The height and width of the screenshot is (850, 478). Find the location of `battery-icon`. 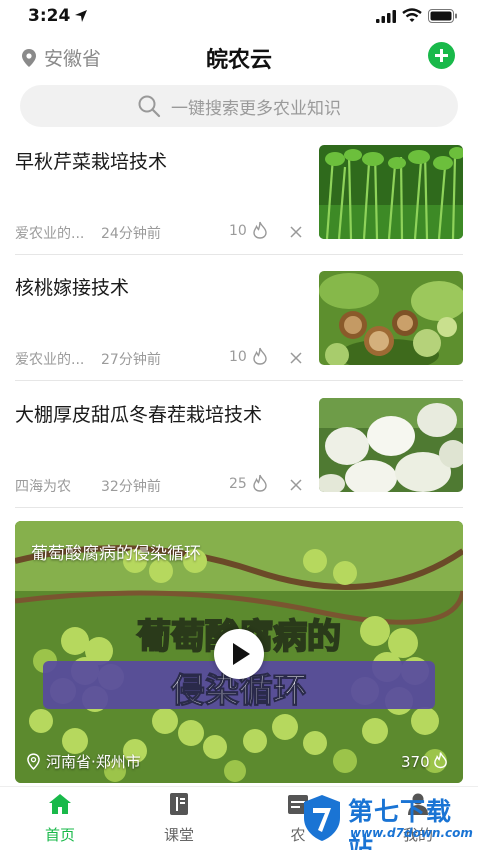

battery-icon is located at coordinates (442, 16).